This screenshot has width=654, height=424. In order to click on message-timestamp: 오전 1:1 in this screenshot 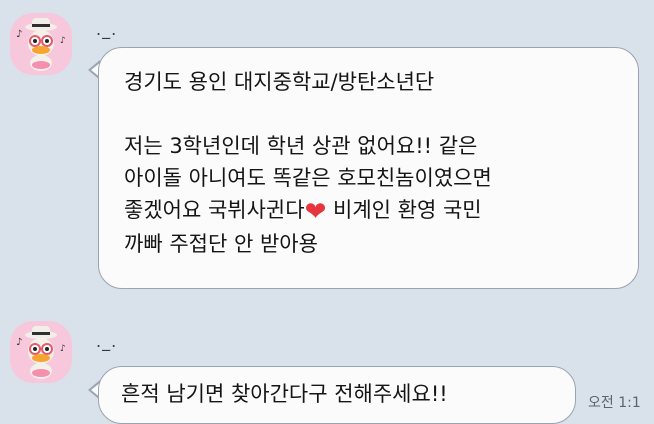, I will do `click(614, 403)`.